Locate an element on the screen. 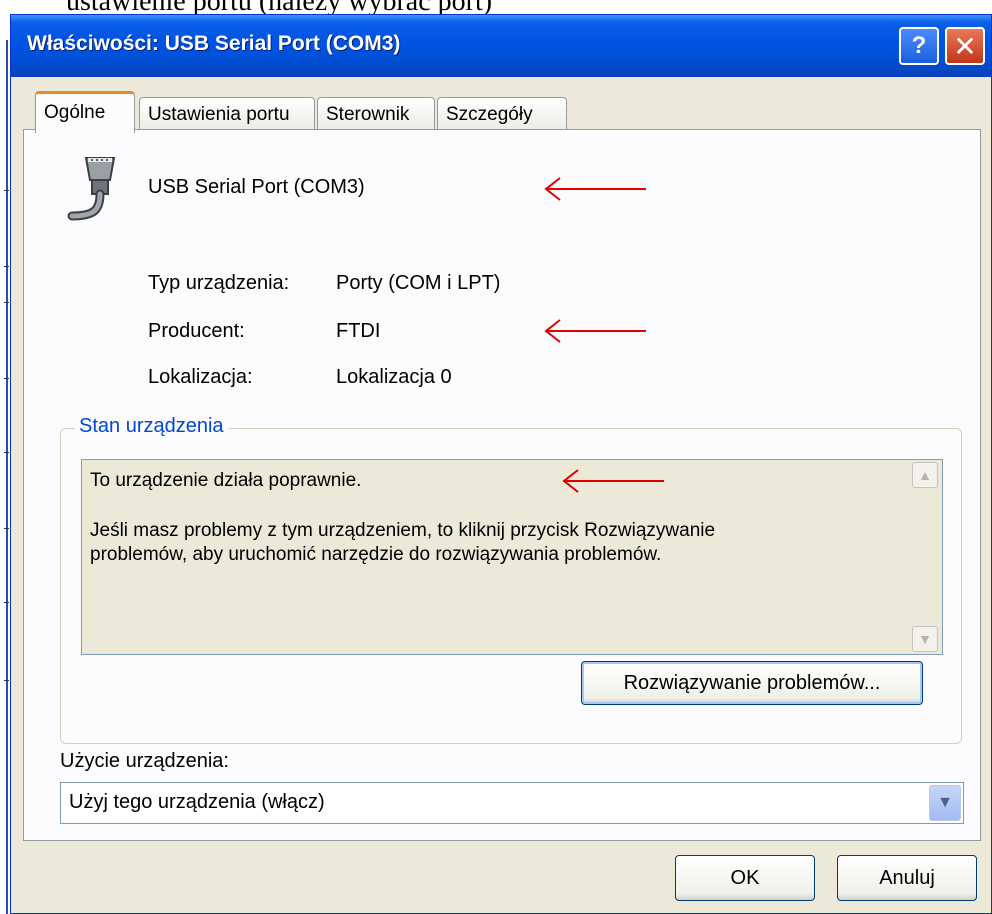 The height and width of the screenshot is (914, 992). dropdown-button: ▼ is located at coordinates (945, 803).